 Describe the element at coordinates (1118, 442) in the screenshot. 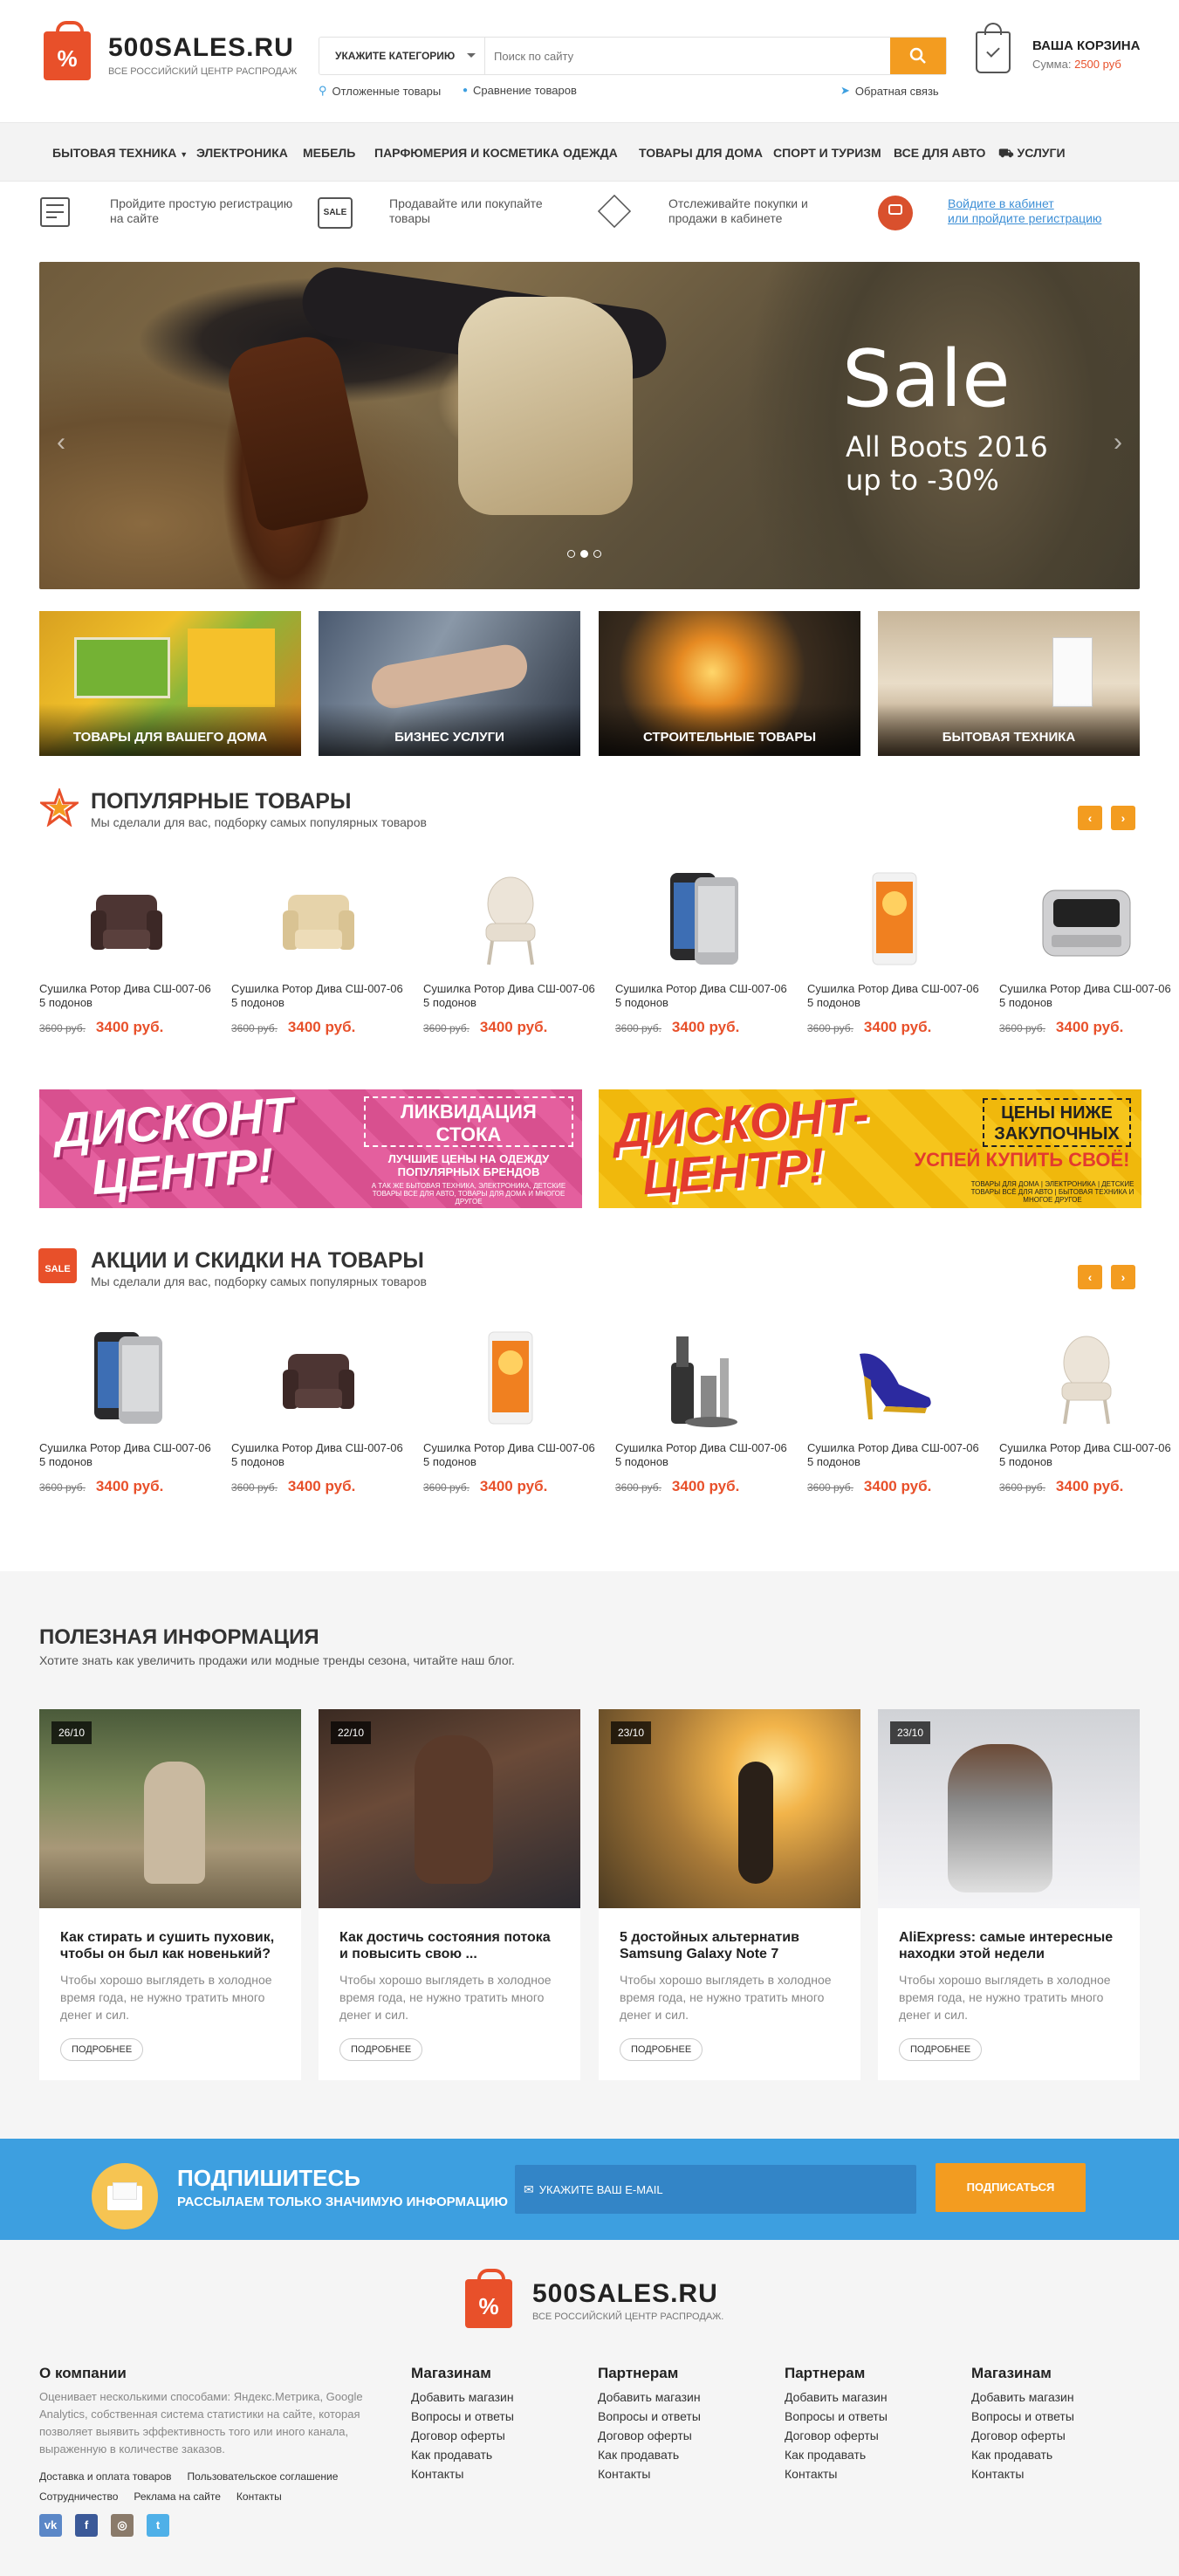

I see `slider-next-arrow: ›` at that location.